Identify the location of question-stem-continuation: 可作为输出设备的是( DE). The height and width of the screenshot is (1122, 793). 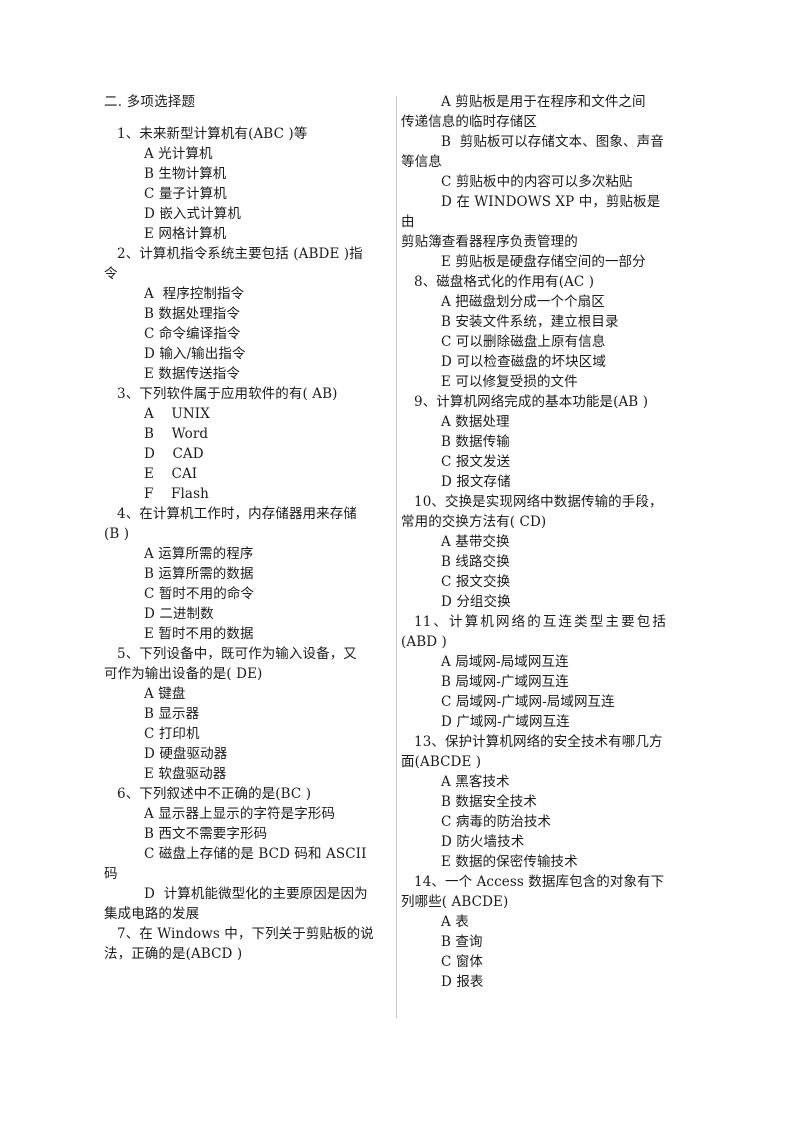
(183, 674).